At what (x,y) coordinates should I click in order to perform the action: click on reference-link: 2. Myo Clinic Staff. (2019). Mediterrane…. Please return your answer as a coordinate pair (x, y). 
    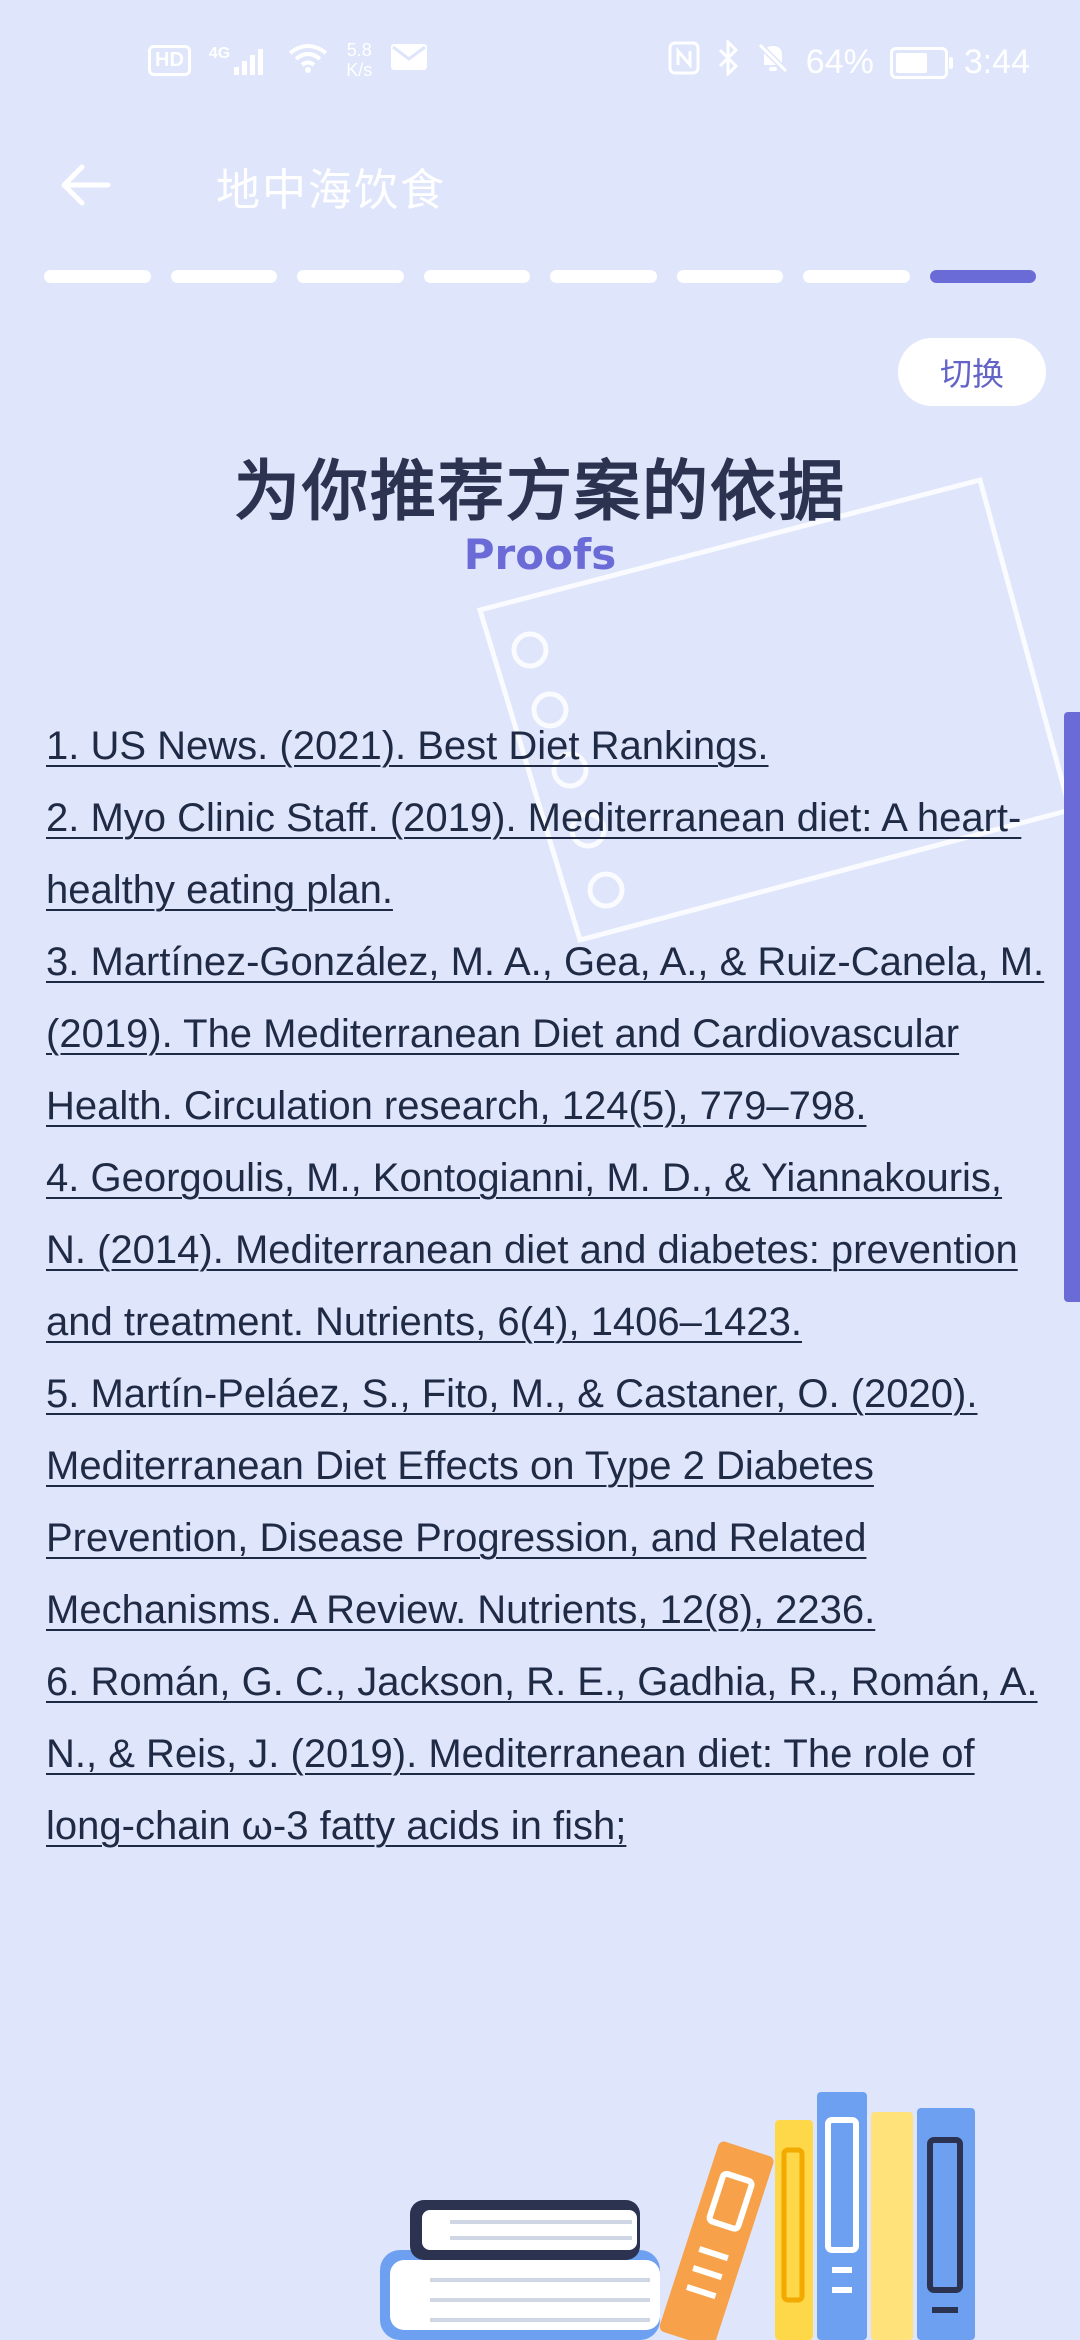
    Looking at the image, I should click on (546, 854).